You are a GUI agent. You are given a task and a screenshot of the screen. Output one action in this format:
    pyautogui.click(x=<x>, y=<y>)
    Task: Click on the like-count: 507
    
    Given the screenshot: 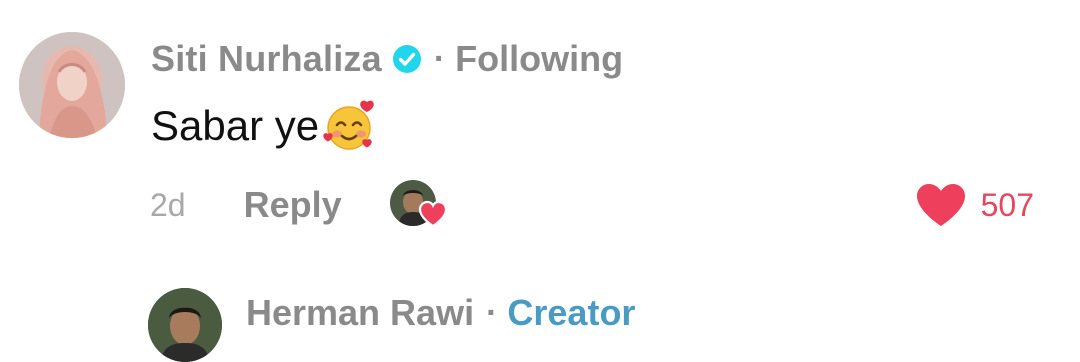 What is the action you would take?
    pyautogui.click(x=1007, y=204)
    